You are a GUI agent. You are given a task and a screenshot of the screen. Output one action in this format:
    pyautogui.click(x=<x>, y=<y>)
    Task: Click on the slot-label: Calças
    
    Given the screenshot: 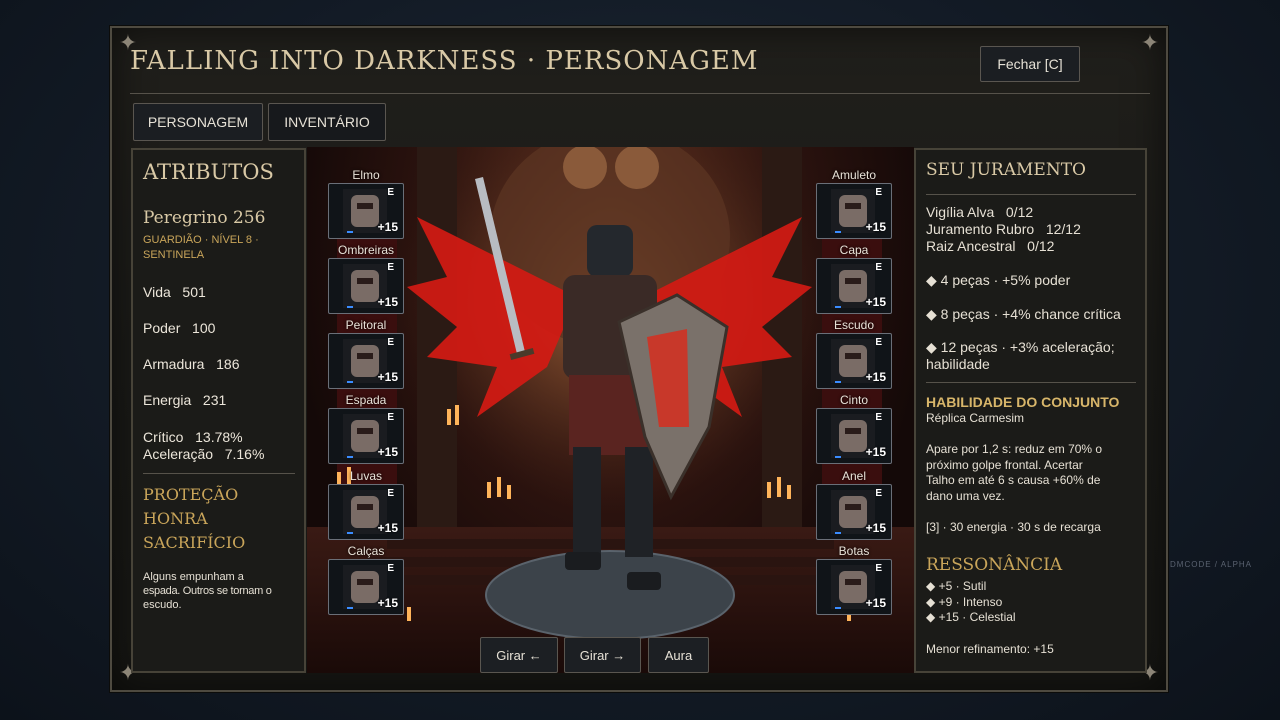 What is the action you would take?
    pyautogui.click(x=366, y=551)
    